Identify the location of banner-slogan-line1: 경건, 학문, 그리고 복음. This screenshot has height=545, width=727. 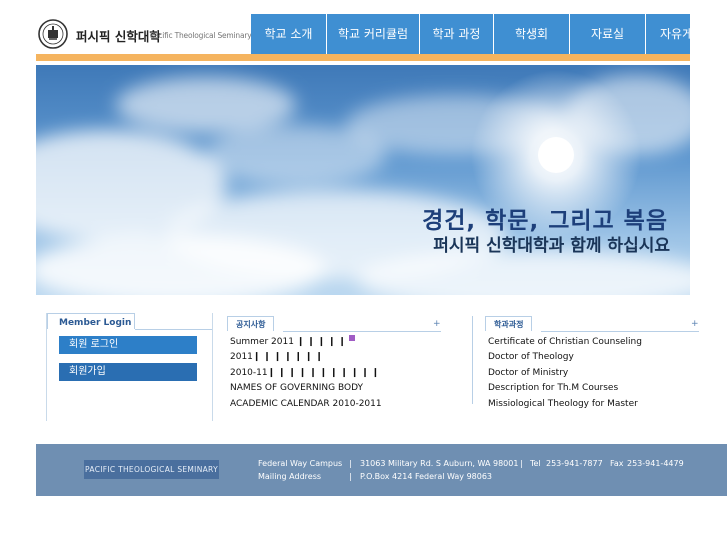
(545, 221).